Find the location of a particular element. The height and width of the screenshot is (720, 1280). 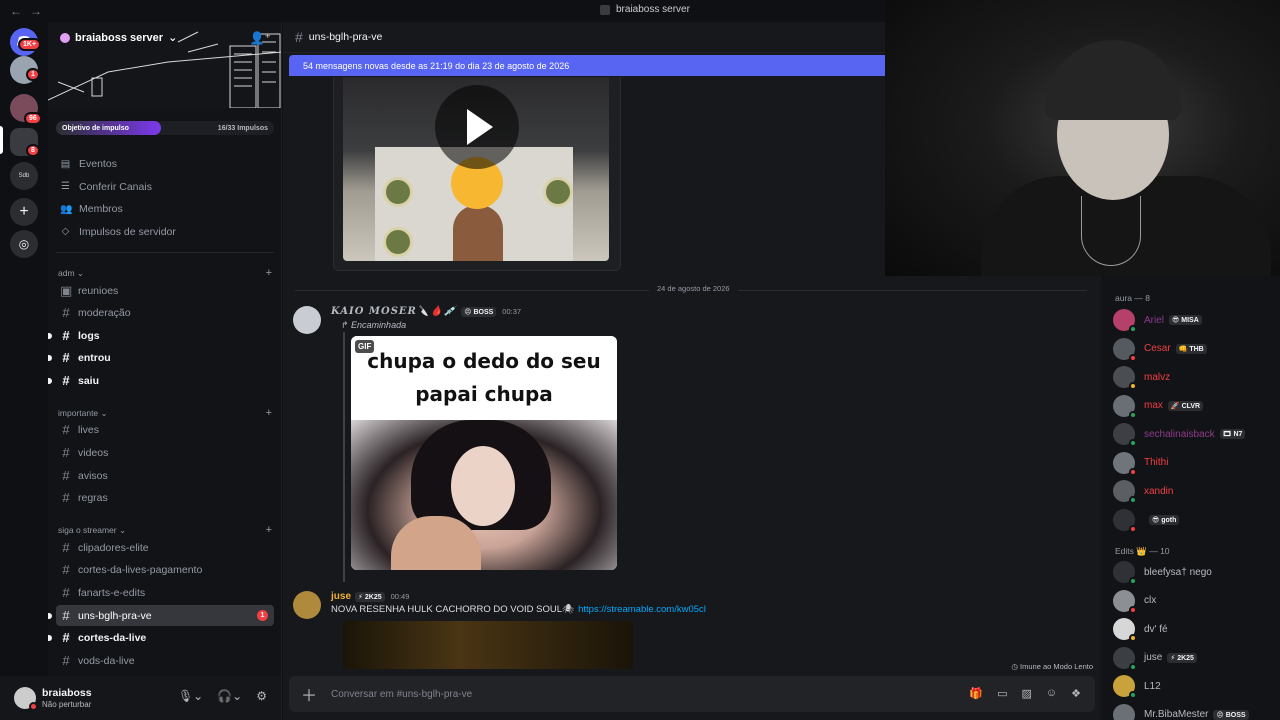

channel-label: saiu is located at coordinates (89, 380).